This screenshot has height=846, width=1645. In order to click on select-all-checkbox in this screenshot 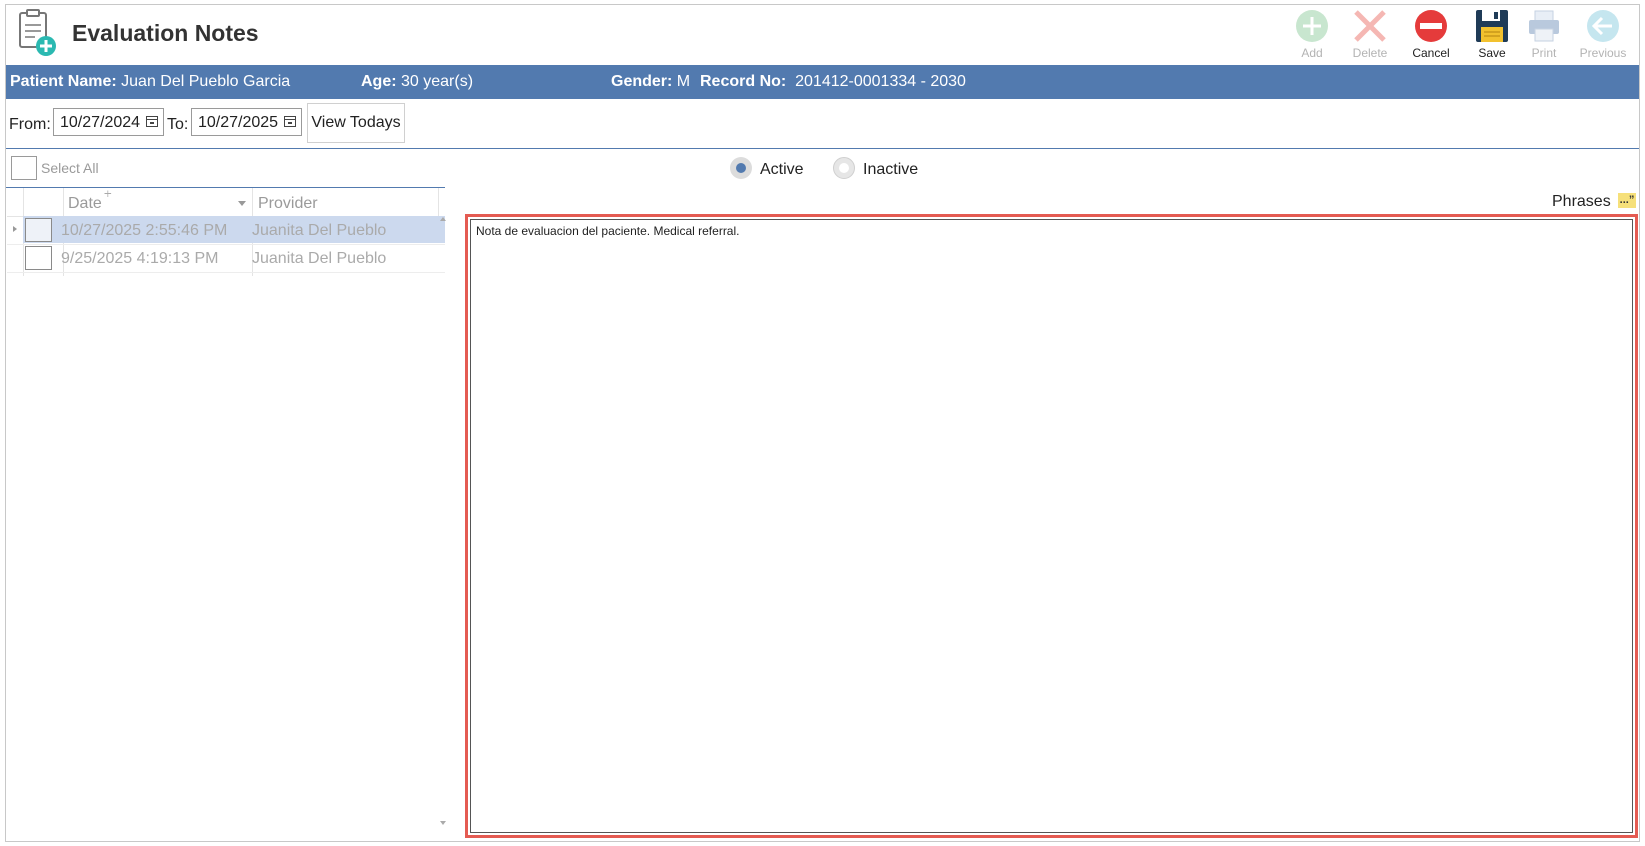, I will do `click(24, 168)`.